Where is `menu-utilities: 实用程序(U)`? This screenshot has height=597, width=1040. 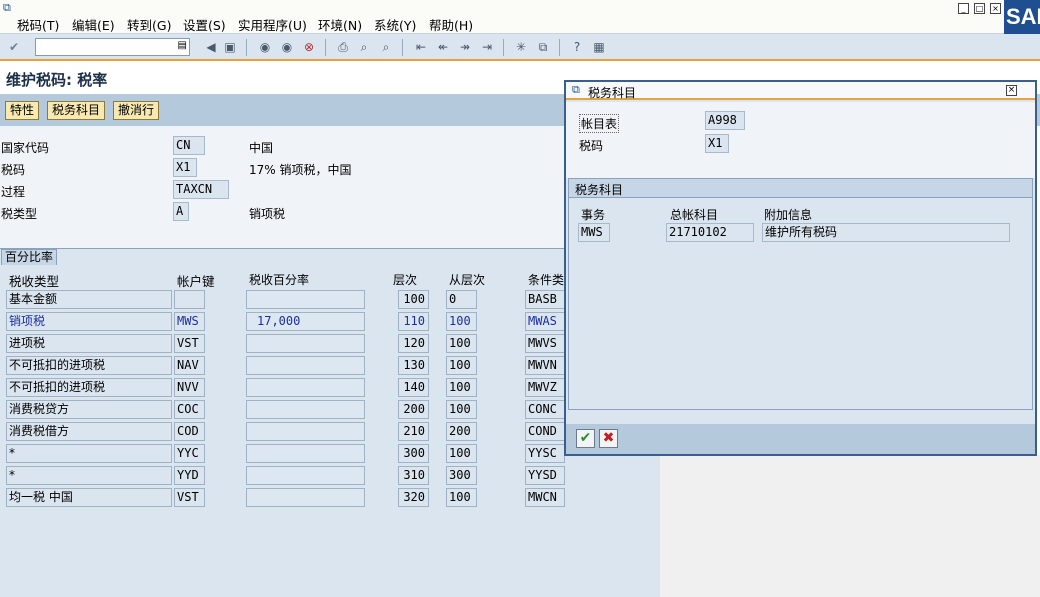
menu-utilities: 实用程序(U) is located at coordinates (272, 24).